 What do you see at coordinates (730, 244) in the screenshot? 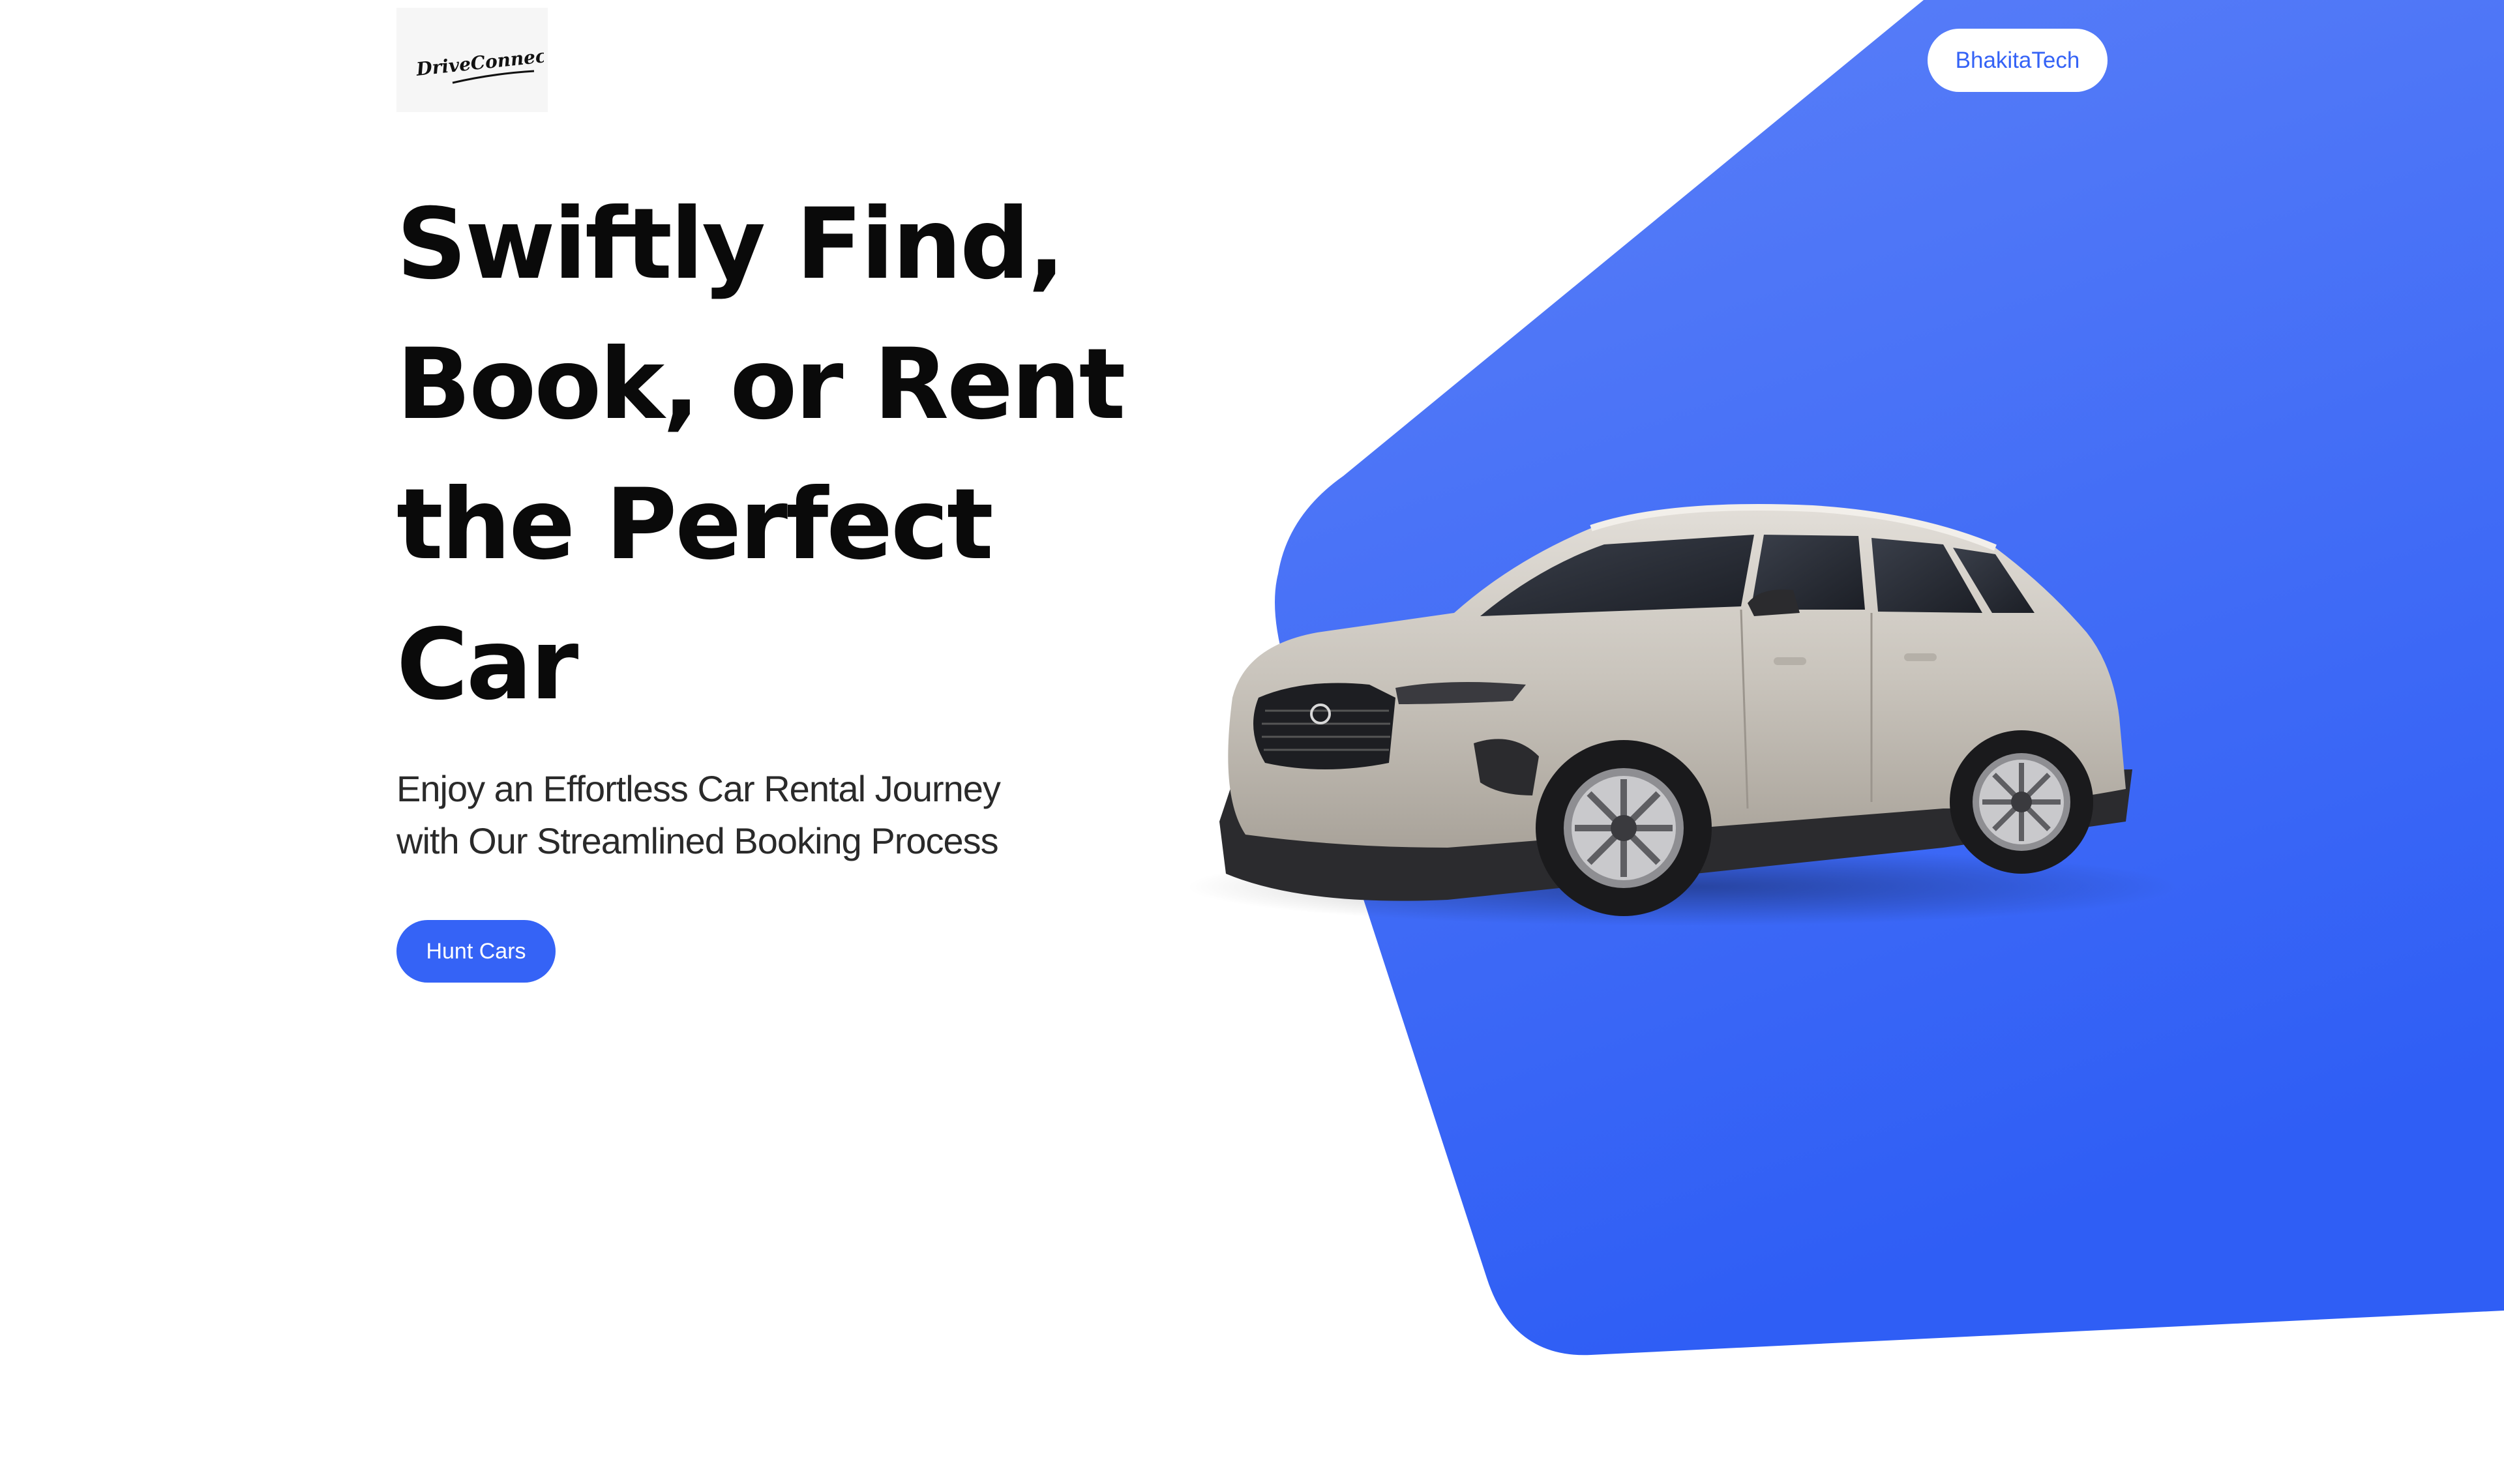
I see `headline-line: Swiftly Find,` at bounding box center [730, 244].